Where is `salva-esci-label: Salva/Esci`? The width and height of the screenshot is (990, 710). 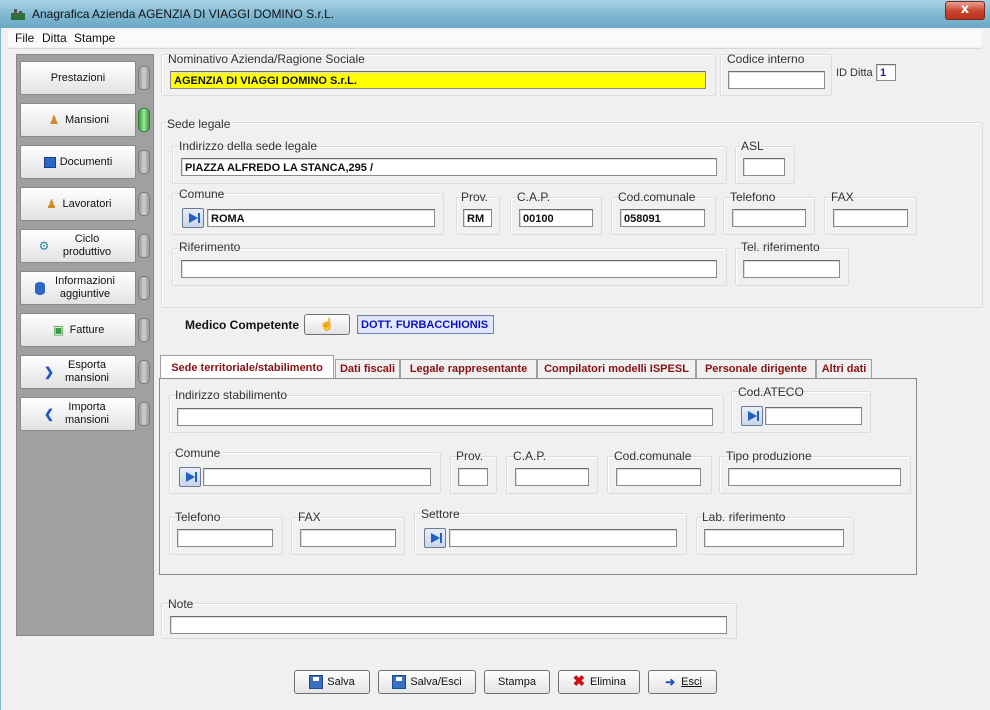
salva-esci-label: Salva/Esci is located at coordinates (436, 682).